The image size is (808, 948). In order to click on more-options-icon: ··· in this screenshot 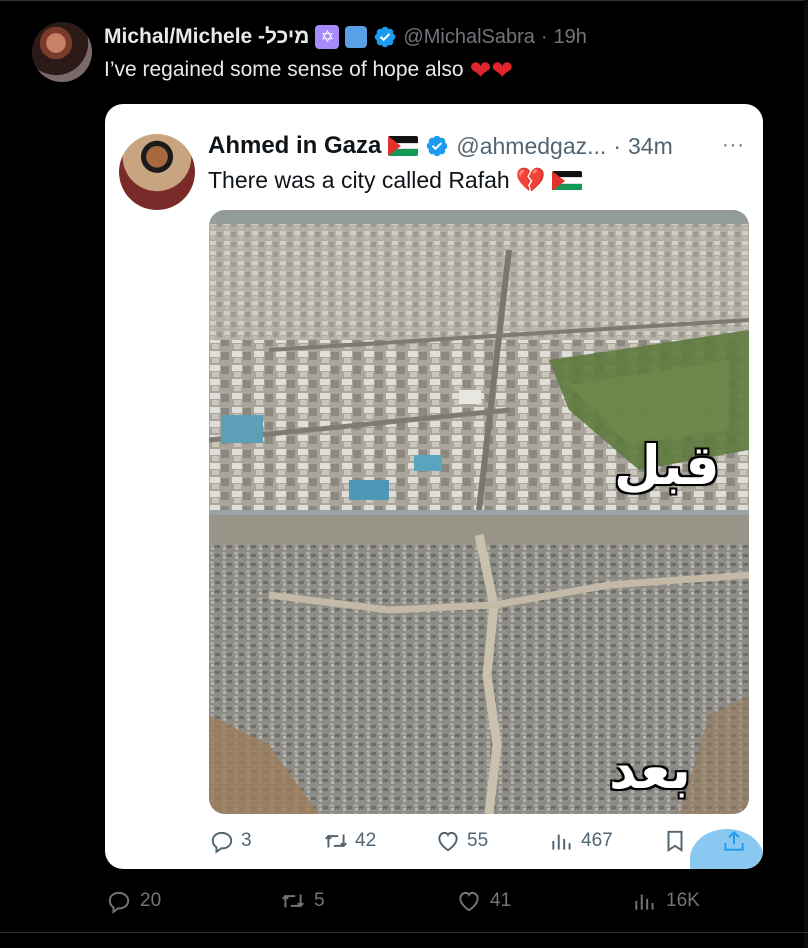, I will do `click(733, 145)`.